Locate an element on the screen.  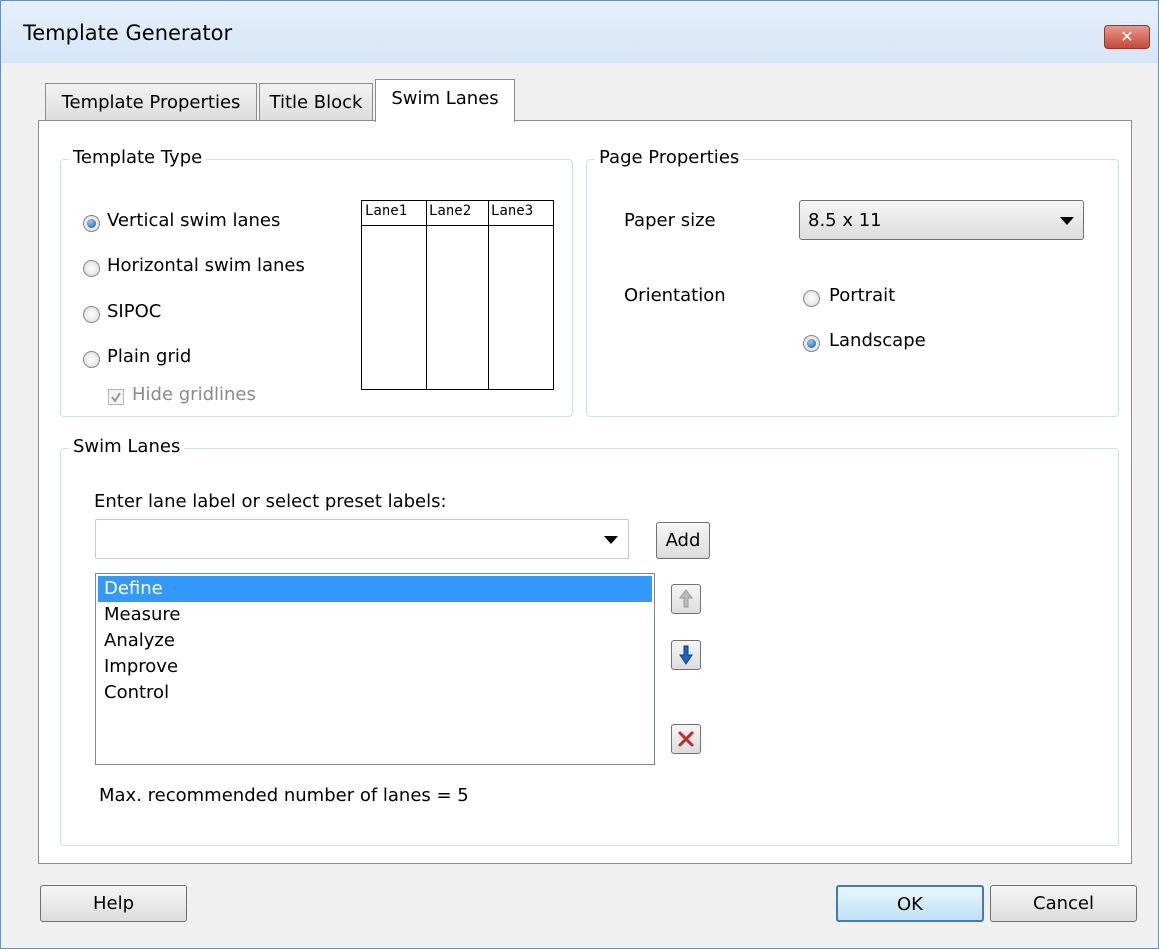
lane-list: Define Measure Analyze Improve Control is located at coordinates (375, 669).